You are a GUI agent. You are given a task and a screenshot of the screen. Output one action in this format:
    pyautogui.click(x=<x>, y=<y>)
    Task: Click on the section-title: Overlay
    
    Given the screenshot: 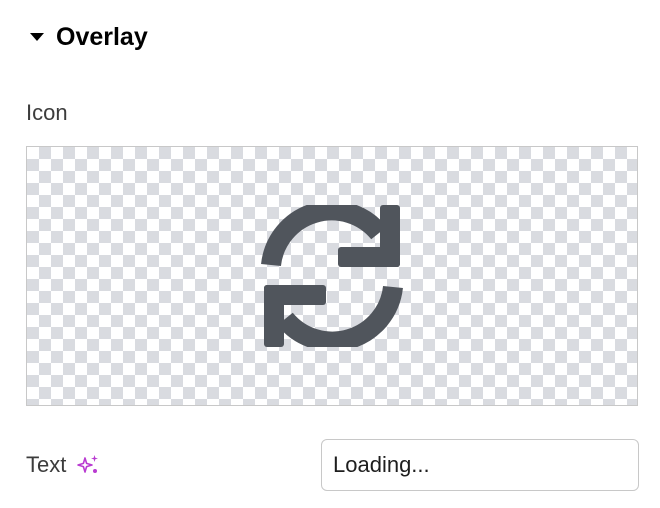 What is the action you would take?
    pyautogui.click(x=102, y=36)
    